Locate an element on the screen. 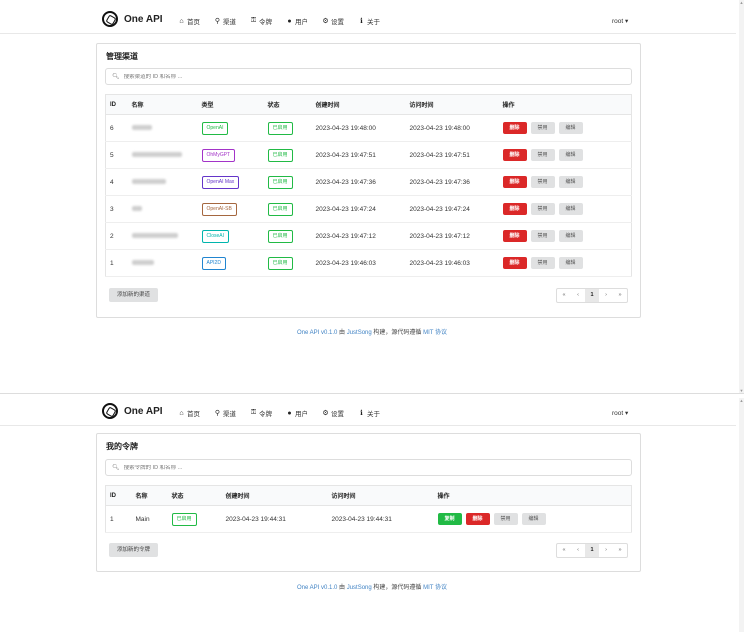 The height and width of the screenshot is (632, 744). redacted-name is located at coordinates (156, 155).